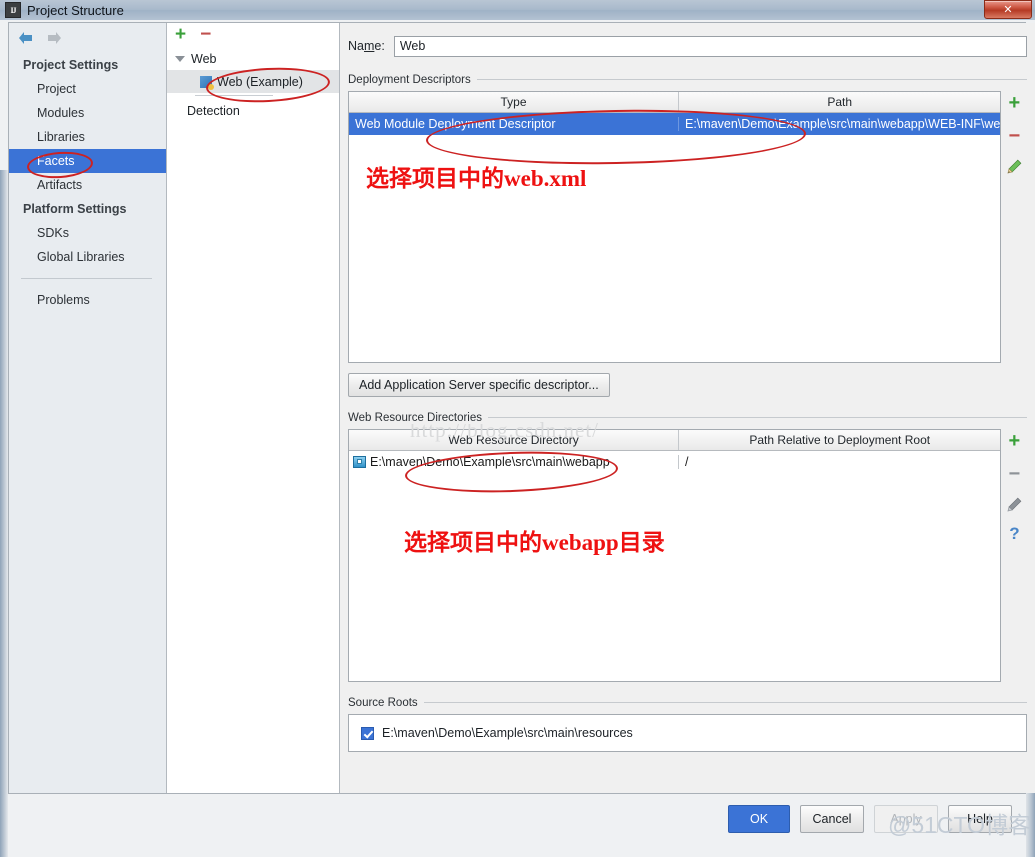  I want to click on source-roots-list: E:\maven\Demo\Example\src\main\resources, so click(688, 733).